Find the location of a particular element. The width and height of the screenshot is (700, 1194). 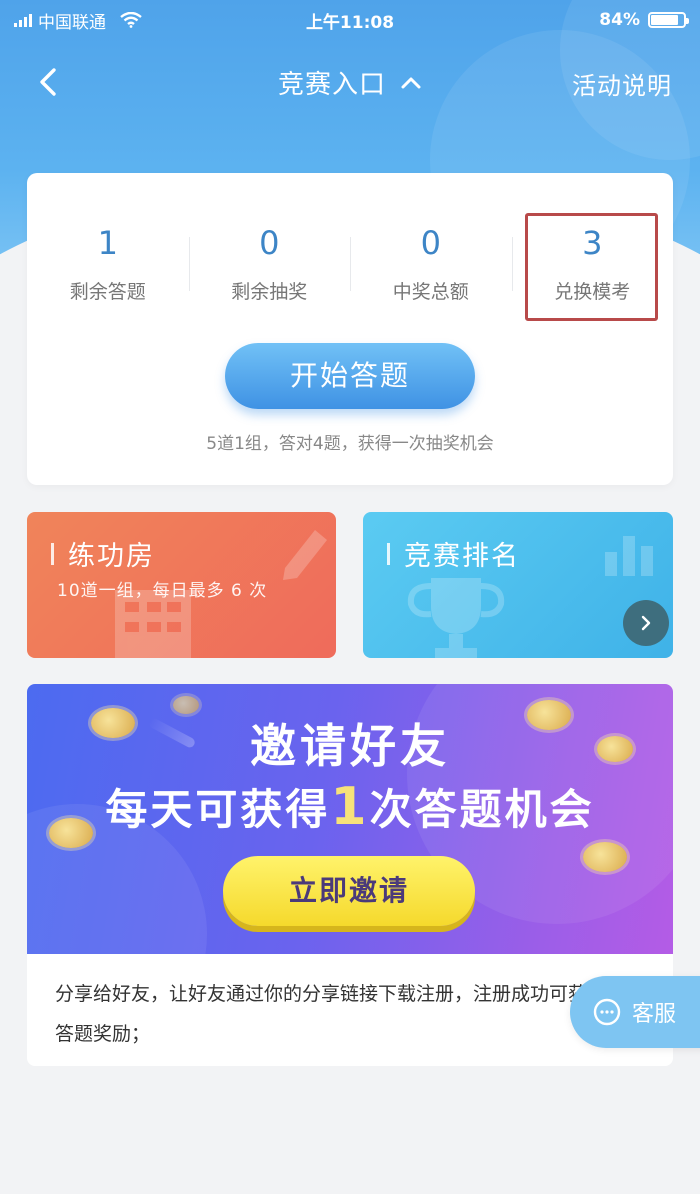

stat-total-winnings: 0 中奖总额 is located at coordinates (431, 266).